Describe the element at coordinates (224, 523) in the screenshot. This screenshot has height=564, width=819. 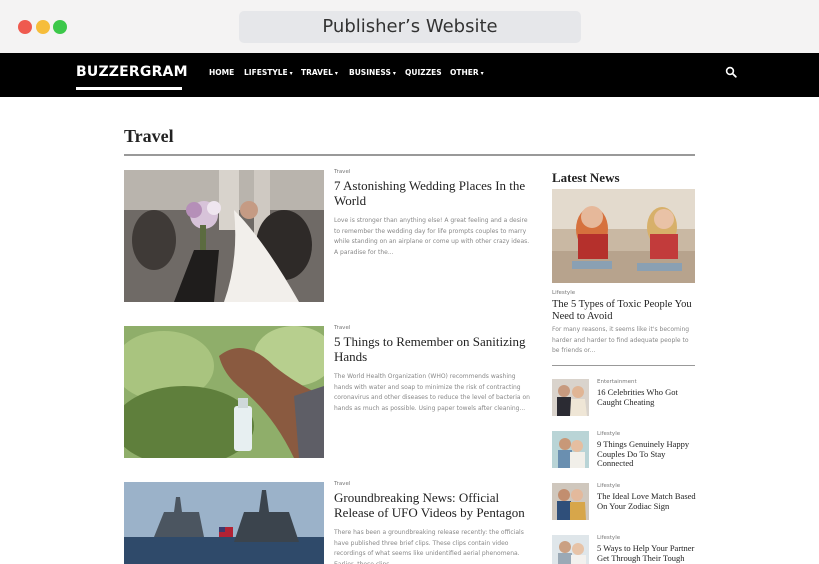
I see `article-image-warships` at that location.